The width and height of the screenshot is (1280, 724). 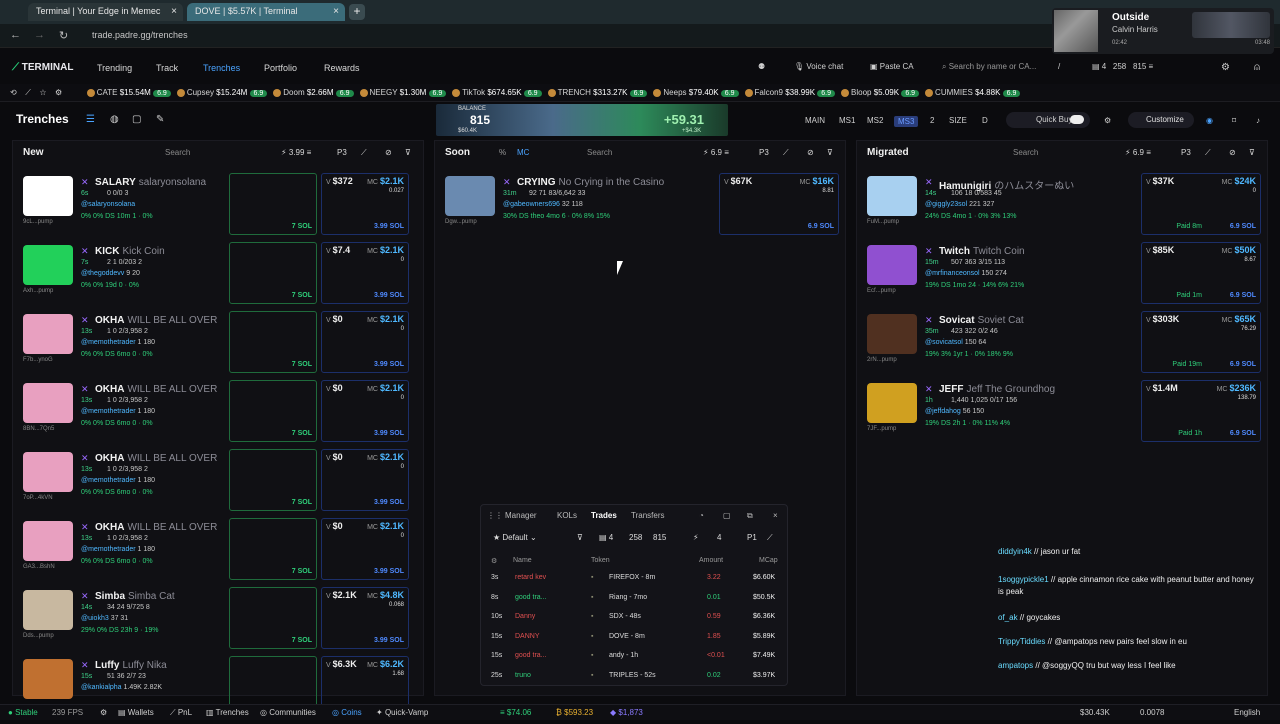 I want to click on ticker-item: CUMMIES $4.88K 6.9, so click(x=973, y=92).